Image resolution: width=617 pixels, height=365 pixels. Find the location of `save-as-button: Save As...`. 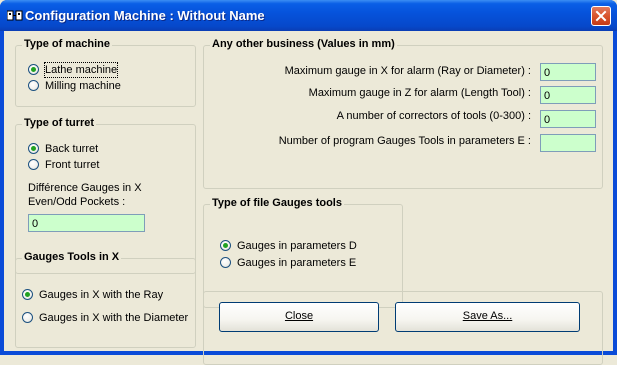

save-as-button: Save As... is located at coordinates (487, 317).